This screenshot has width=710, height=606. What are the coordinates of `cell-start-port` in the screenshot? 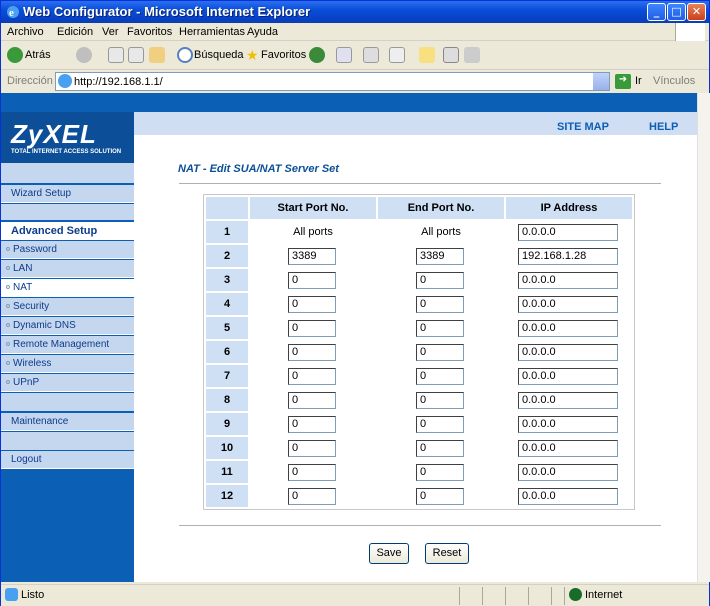 It's located at (313, 256).